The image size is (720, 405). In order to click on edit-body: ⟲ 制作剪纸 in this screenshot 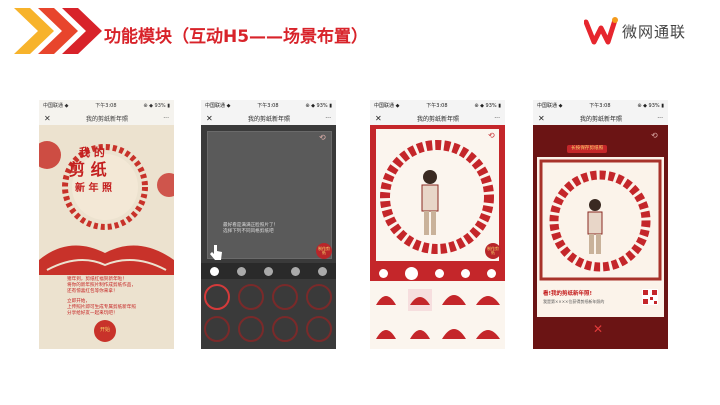, I will do `click(437, 237)`.